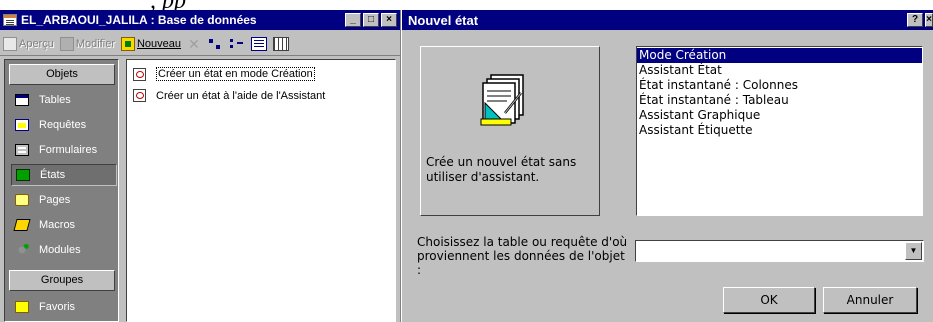  I want to click on sidebar-item-label: Macros, so click(57, 225).